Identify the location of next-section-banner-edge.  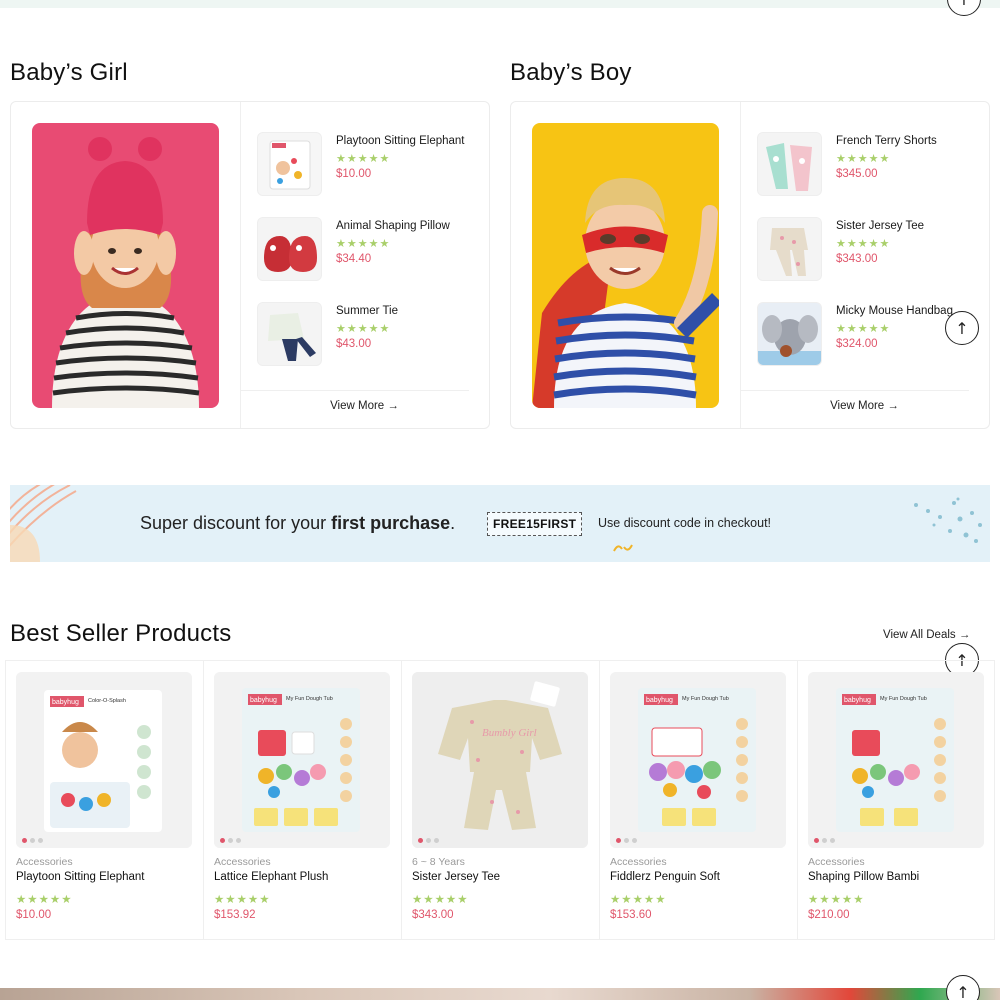
(500, 994).